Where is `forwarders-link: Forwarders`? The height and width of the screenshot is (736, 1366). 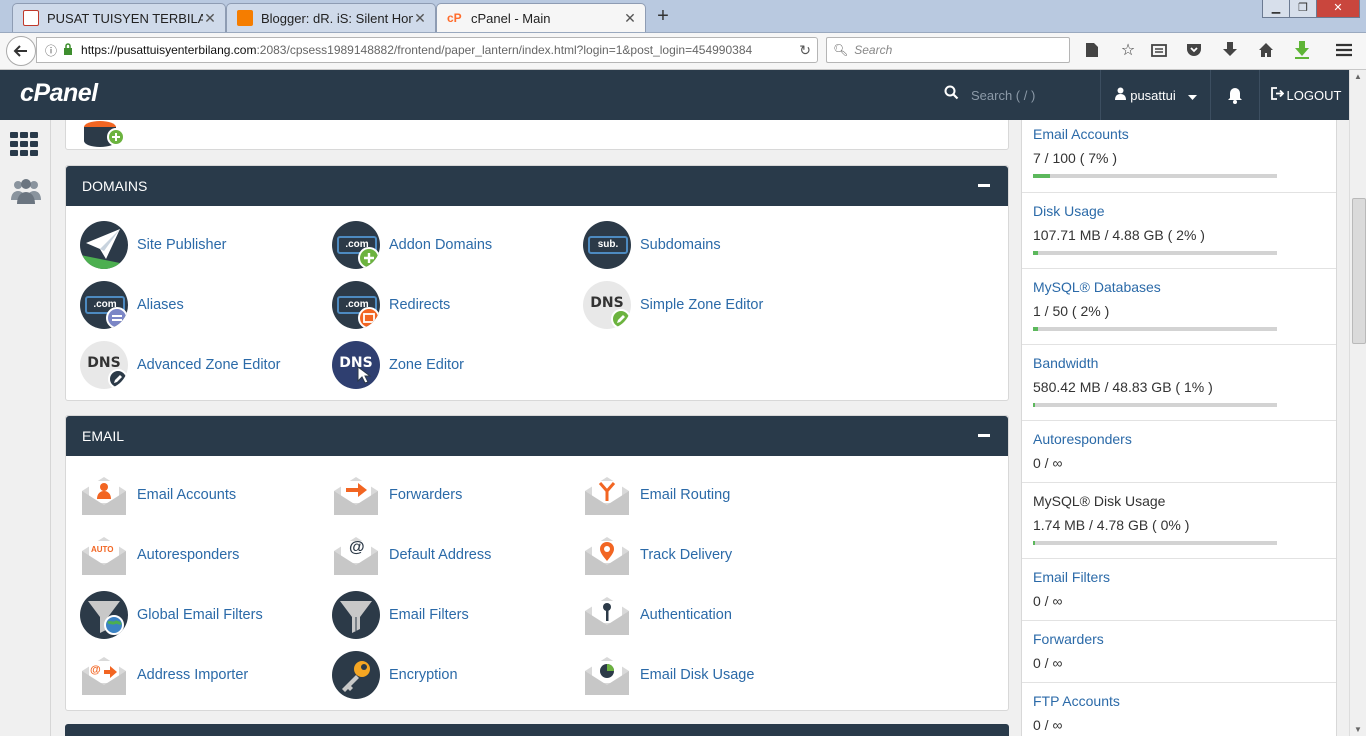 forwarders-link: Forwarders is located at coordinates (397, 495).